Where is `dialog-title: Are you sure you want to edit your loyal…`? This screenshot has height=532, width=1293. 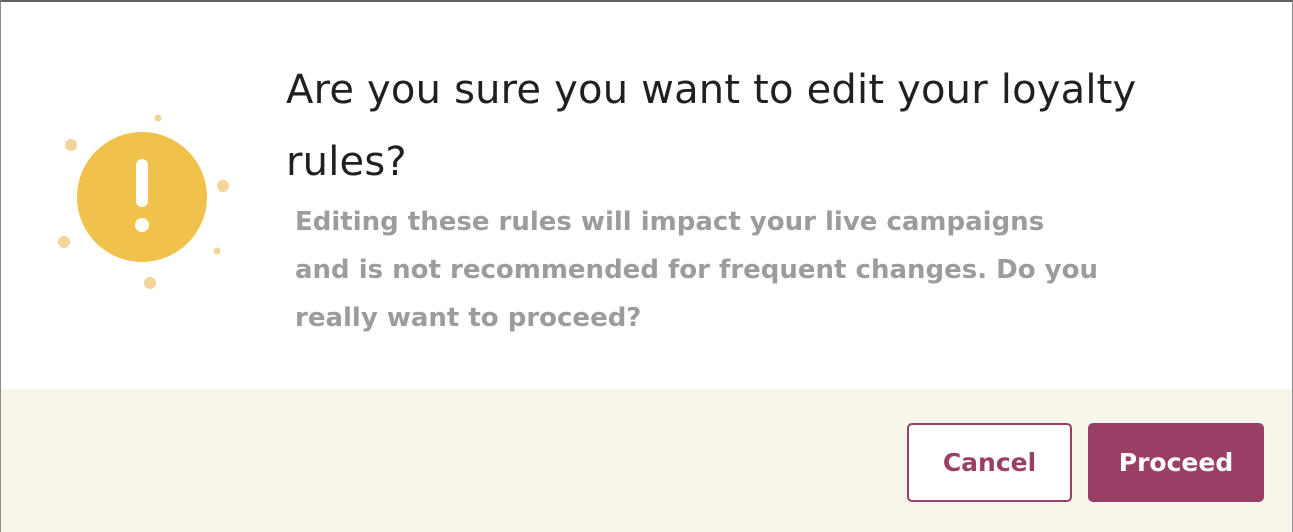
dialog-title: Are you sure you want to edit your loyal… is located at coordinates (711, 126).